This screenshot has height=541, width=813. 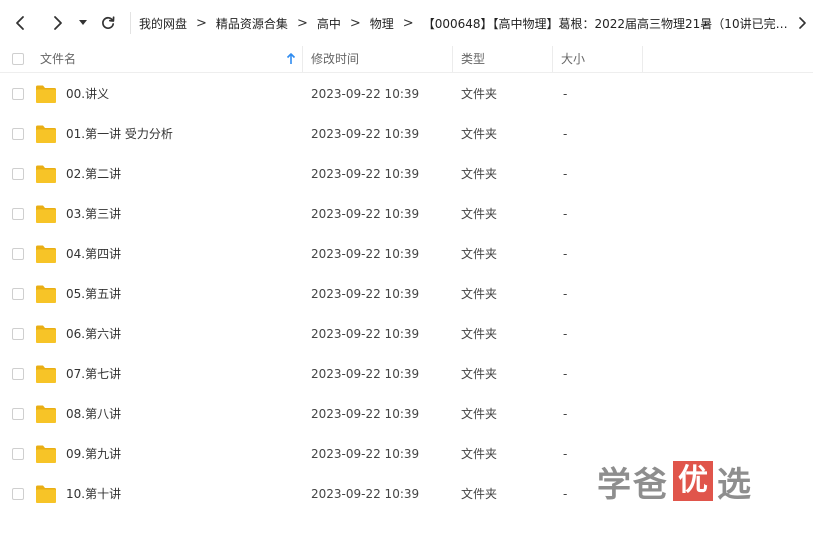 I want to click on table-row: 06.第六讲 2023-09-22 10:39 文件夹 -, so click(x=406, y=334).